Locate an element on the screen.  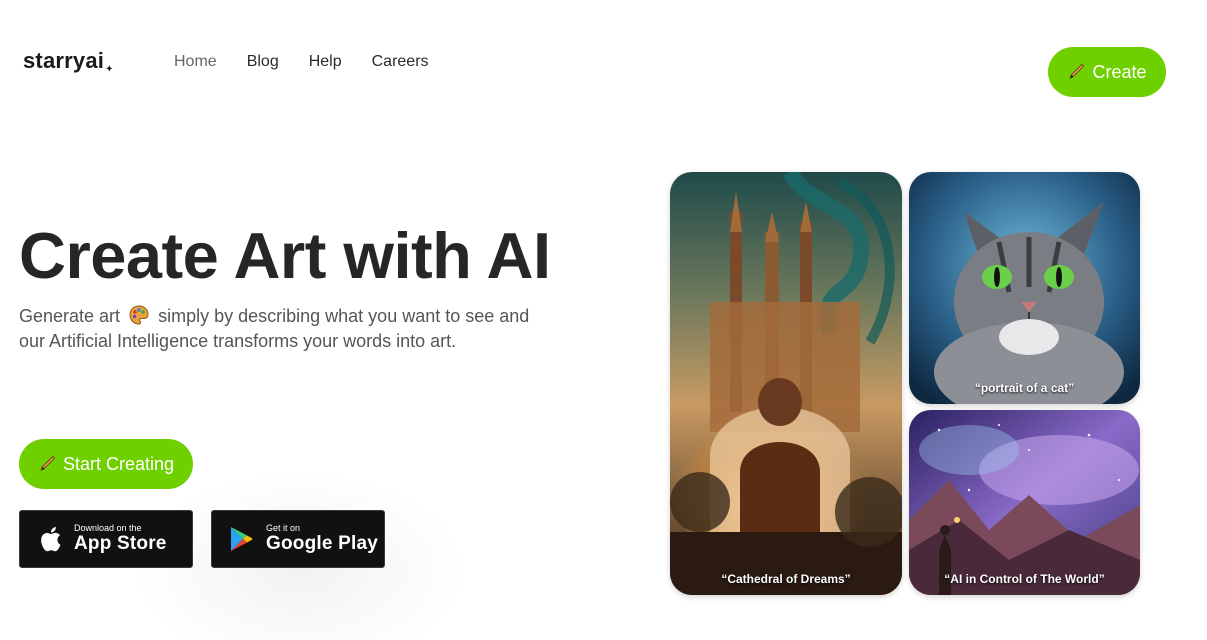
google-play-big-text: Google Play is located at coordinates (322, 543).